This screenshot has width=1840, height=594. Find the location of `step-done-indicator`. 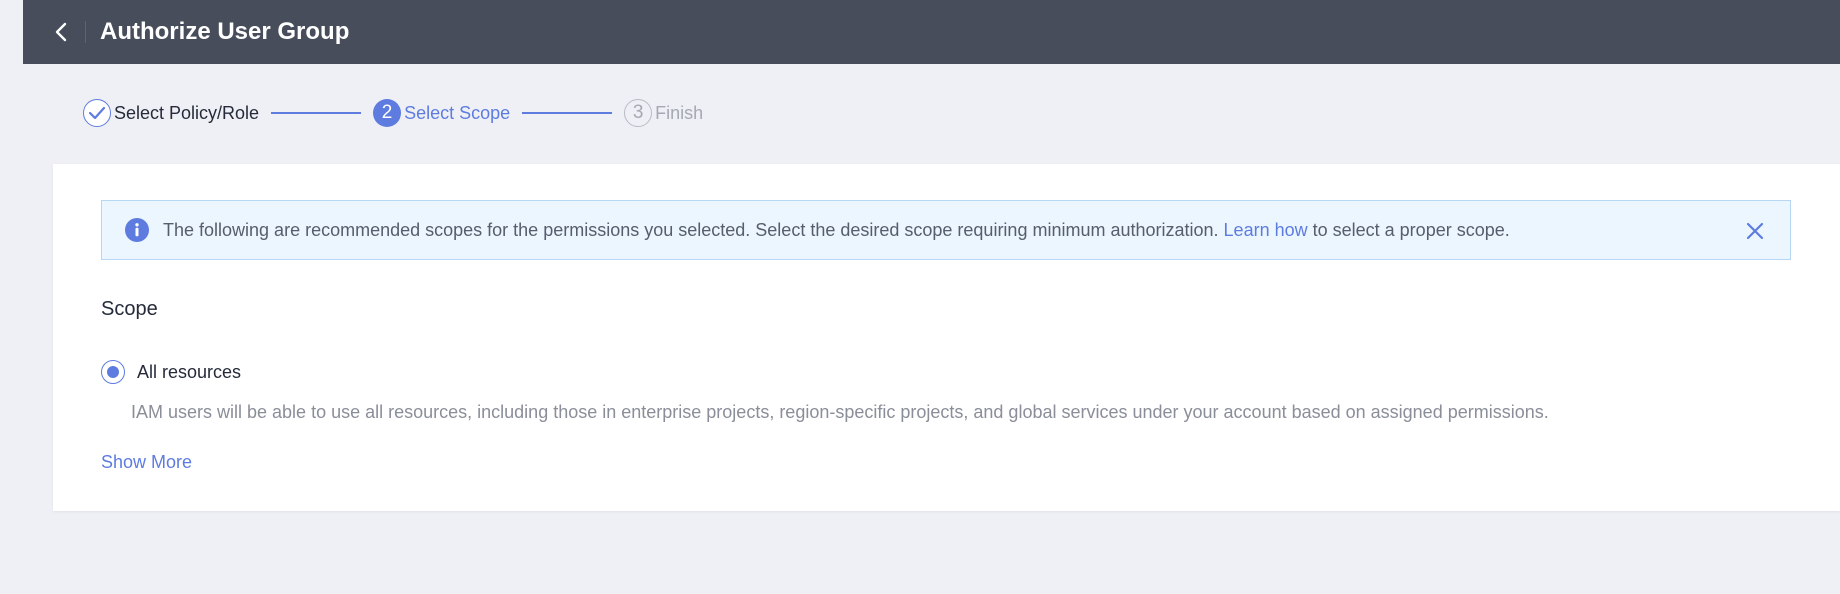

step-done-indicator is located at coordinates (97, 113).